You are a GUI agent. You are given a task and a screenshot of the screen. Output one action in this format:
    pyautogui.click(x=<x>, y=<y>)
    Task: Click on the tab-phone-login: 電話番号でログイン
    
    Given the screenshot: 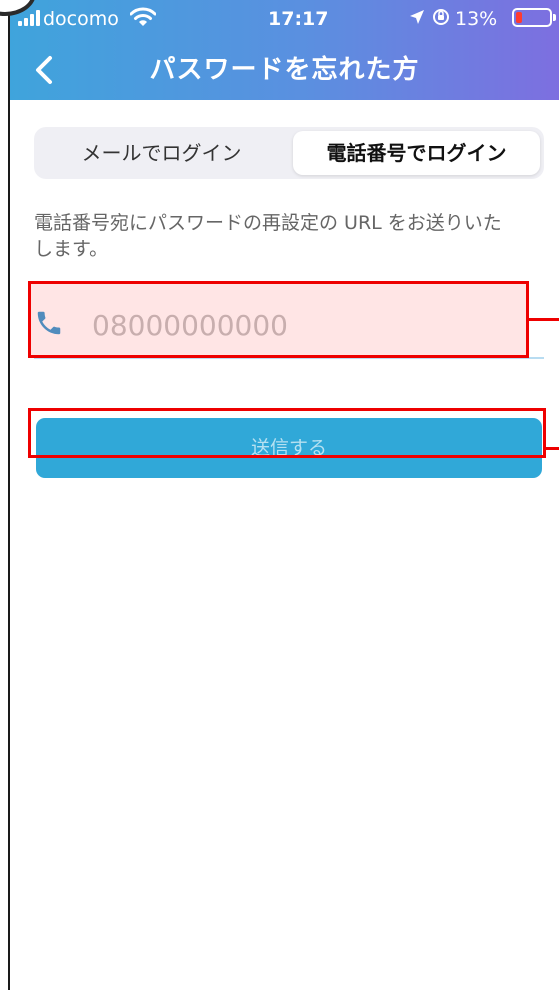 What is the action you would take?
    pyautogui.click(x=416, y=153)
    